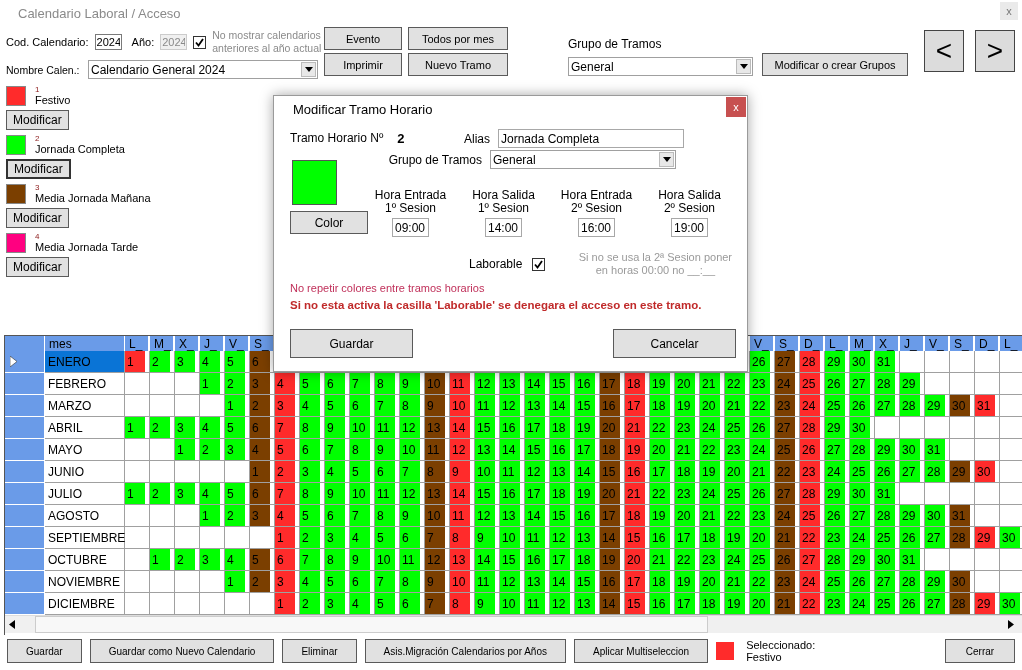 This screenshot has width=1022, height=670. I want to click on alias-field: Jornada Completa, so click(591, 138).